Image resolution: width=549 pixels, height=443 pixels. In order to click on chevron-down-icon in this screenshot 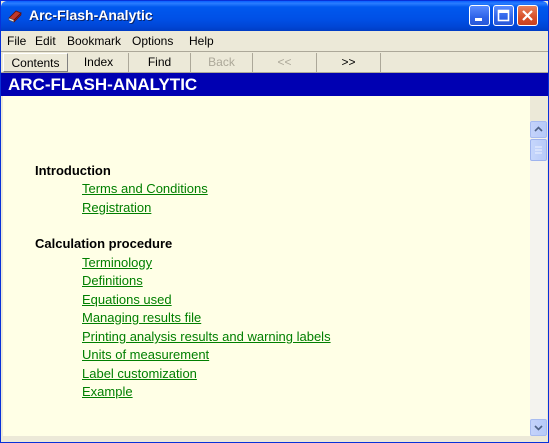, I will do `click(538, 428)`.